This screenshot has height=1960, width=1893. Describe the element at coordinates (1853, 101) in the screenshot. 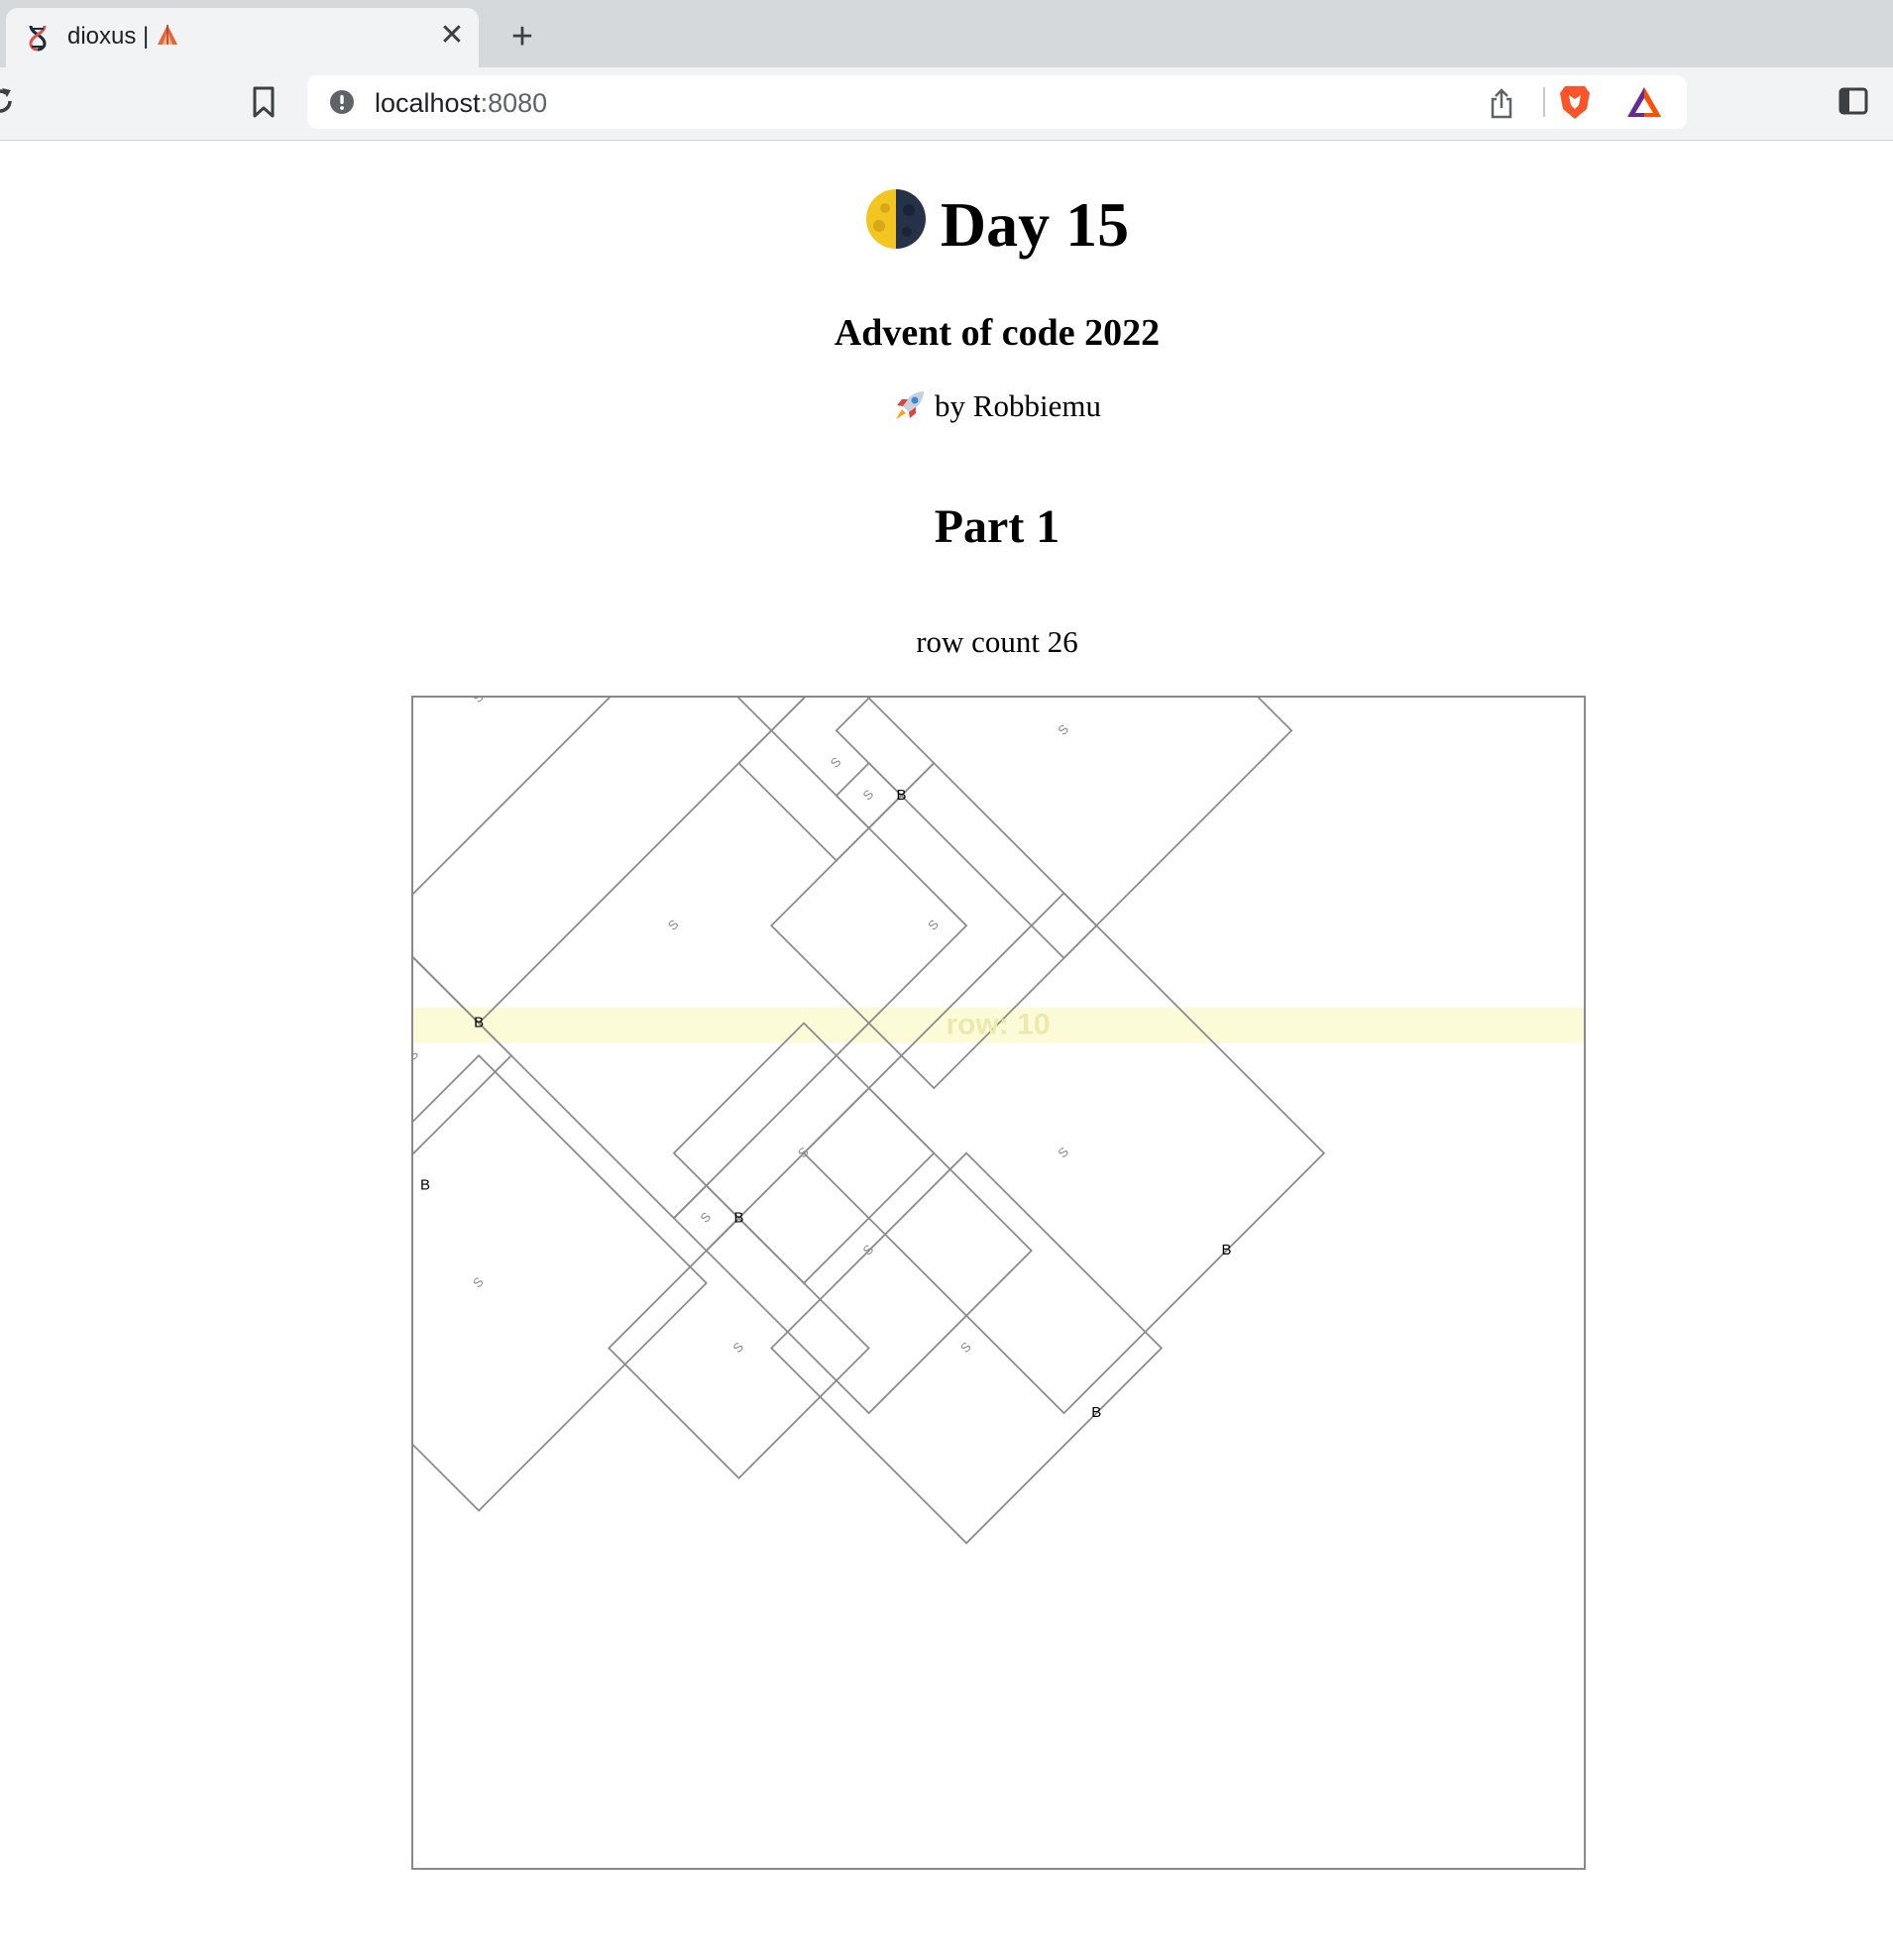

I see `sidepanel-icon` at that location.